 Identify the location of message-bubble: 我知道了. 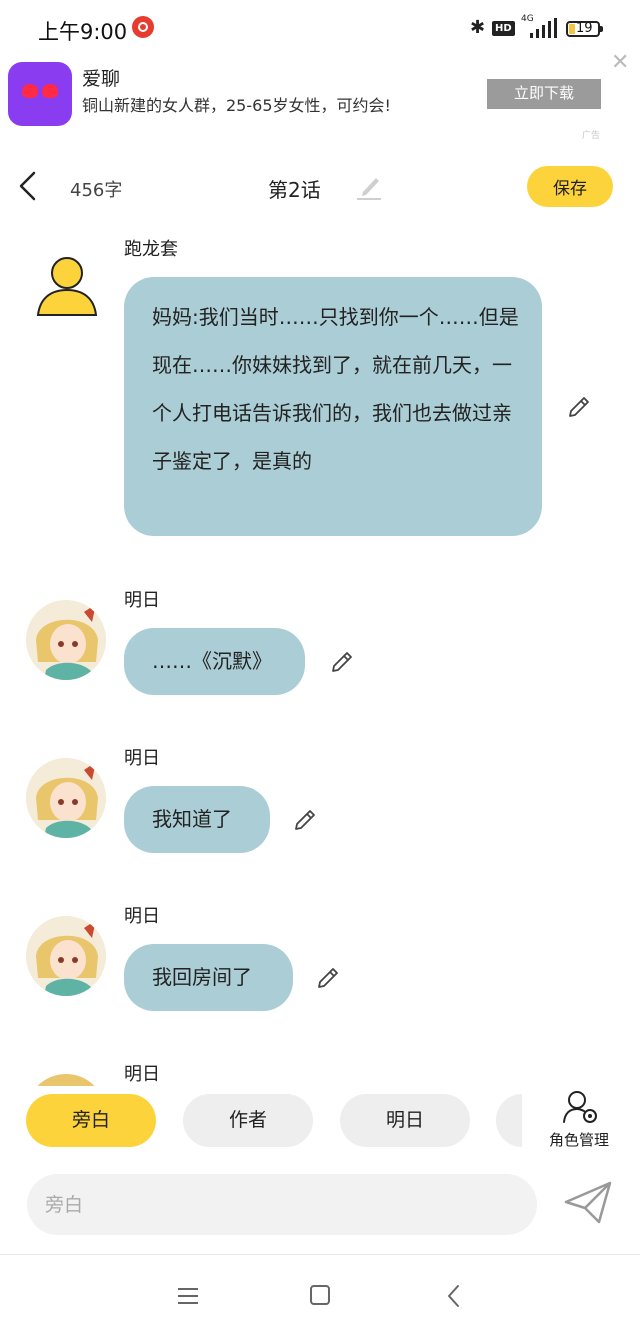
(197, 819).